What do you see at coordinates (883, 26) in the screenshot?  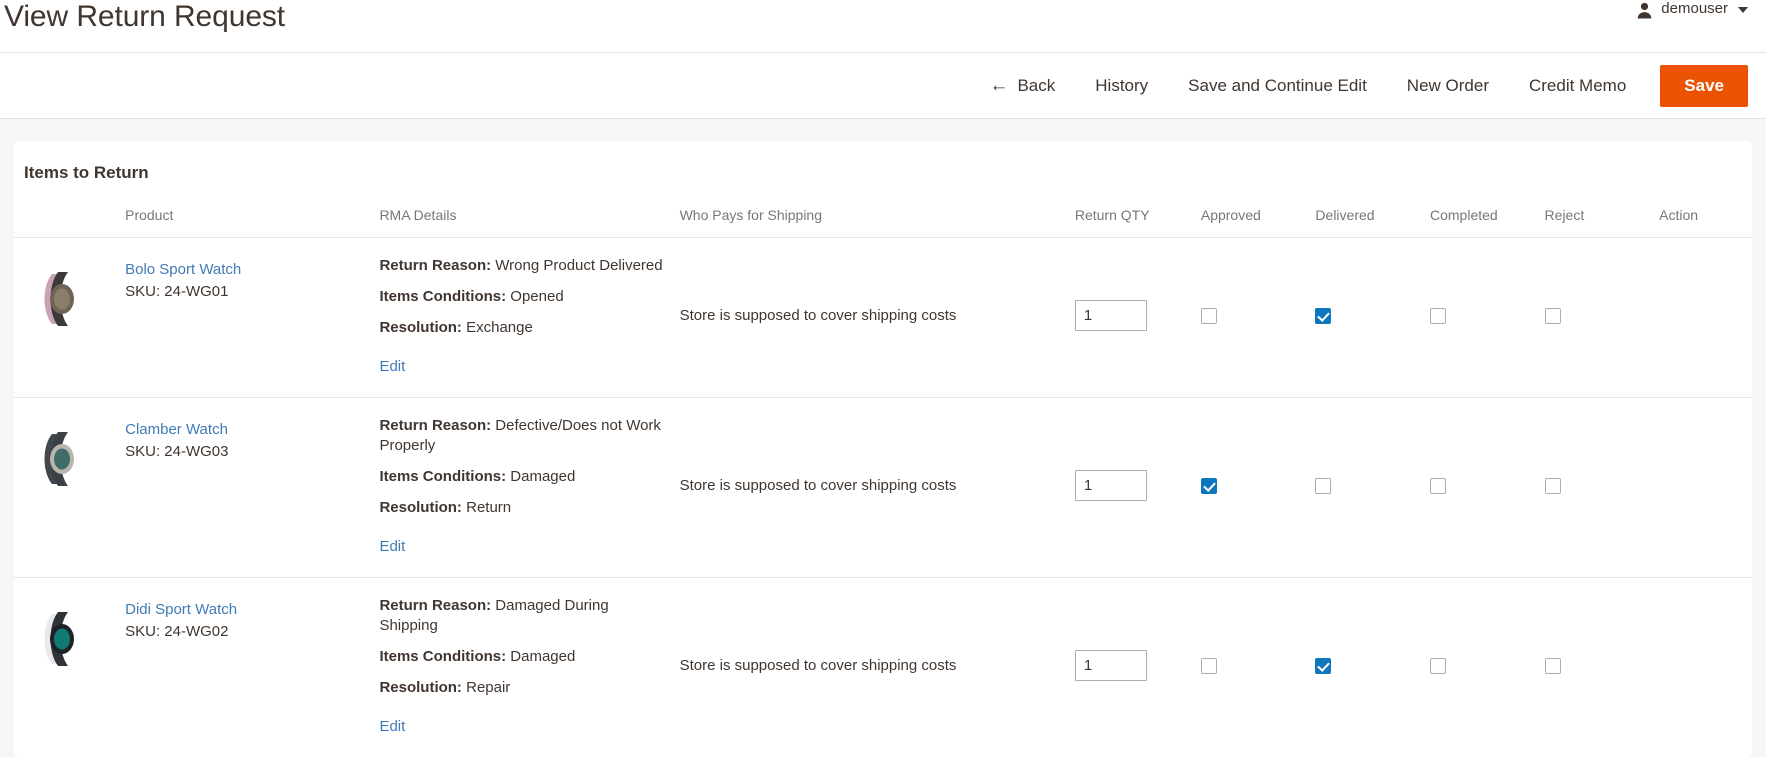 I see `top-bar: View Return Request demouser` at bounding box center [883, 26].